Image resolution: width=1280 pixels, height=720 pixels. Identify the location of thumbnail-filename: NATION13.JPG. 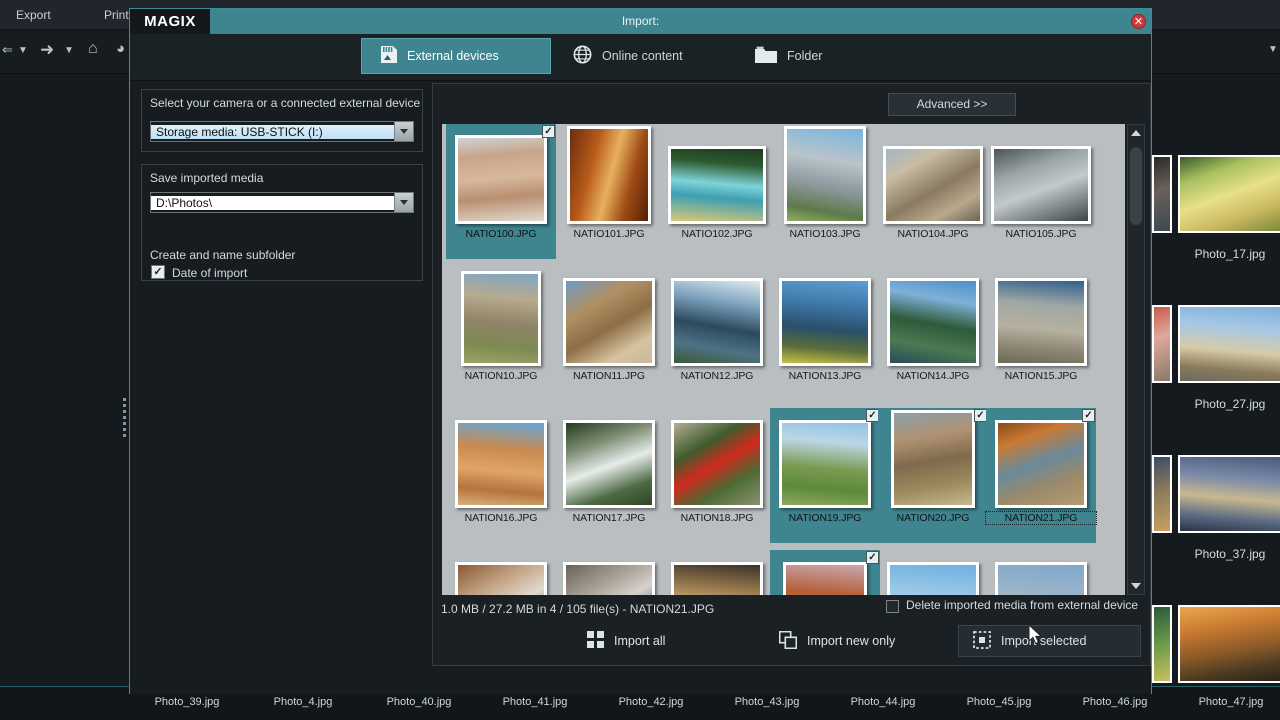
(825, 376).